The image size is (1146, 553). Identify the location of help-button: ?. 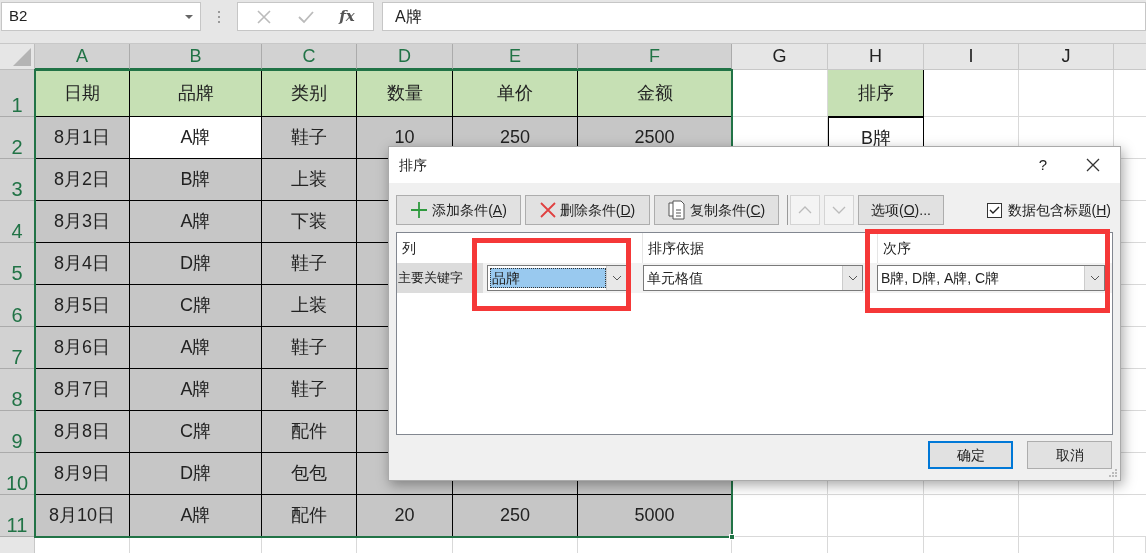
(1043, 165).